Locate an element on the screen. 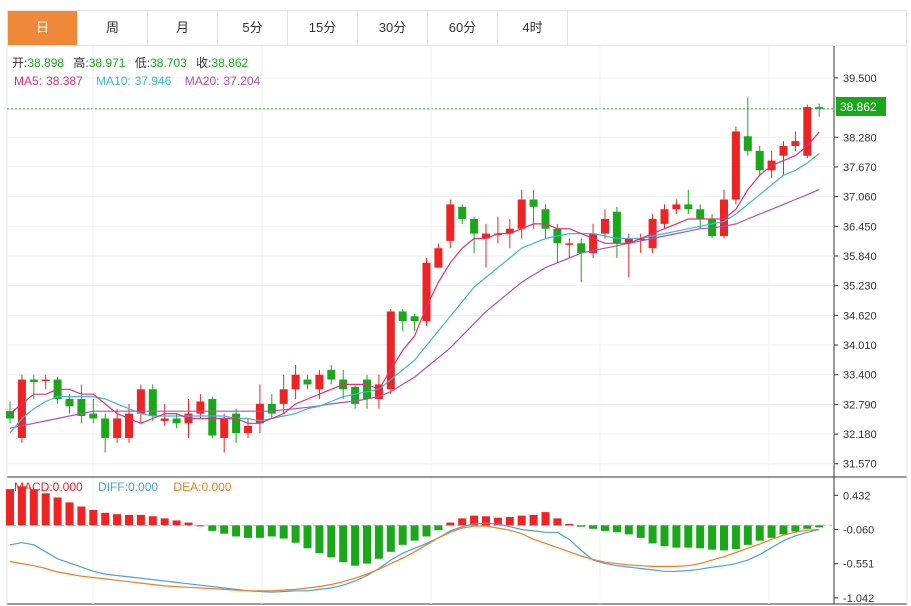  price-tick-label: 38.280 is located at coordinates (860, 138).